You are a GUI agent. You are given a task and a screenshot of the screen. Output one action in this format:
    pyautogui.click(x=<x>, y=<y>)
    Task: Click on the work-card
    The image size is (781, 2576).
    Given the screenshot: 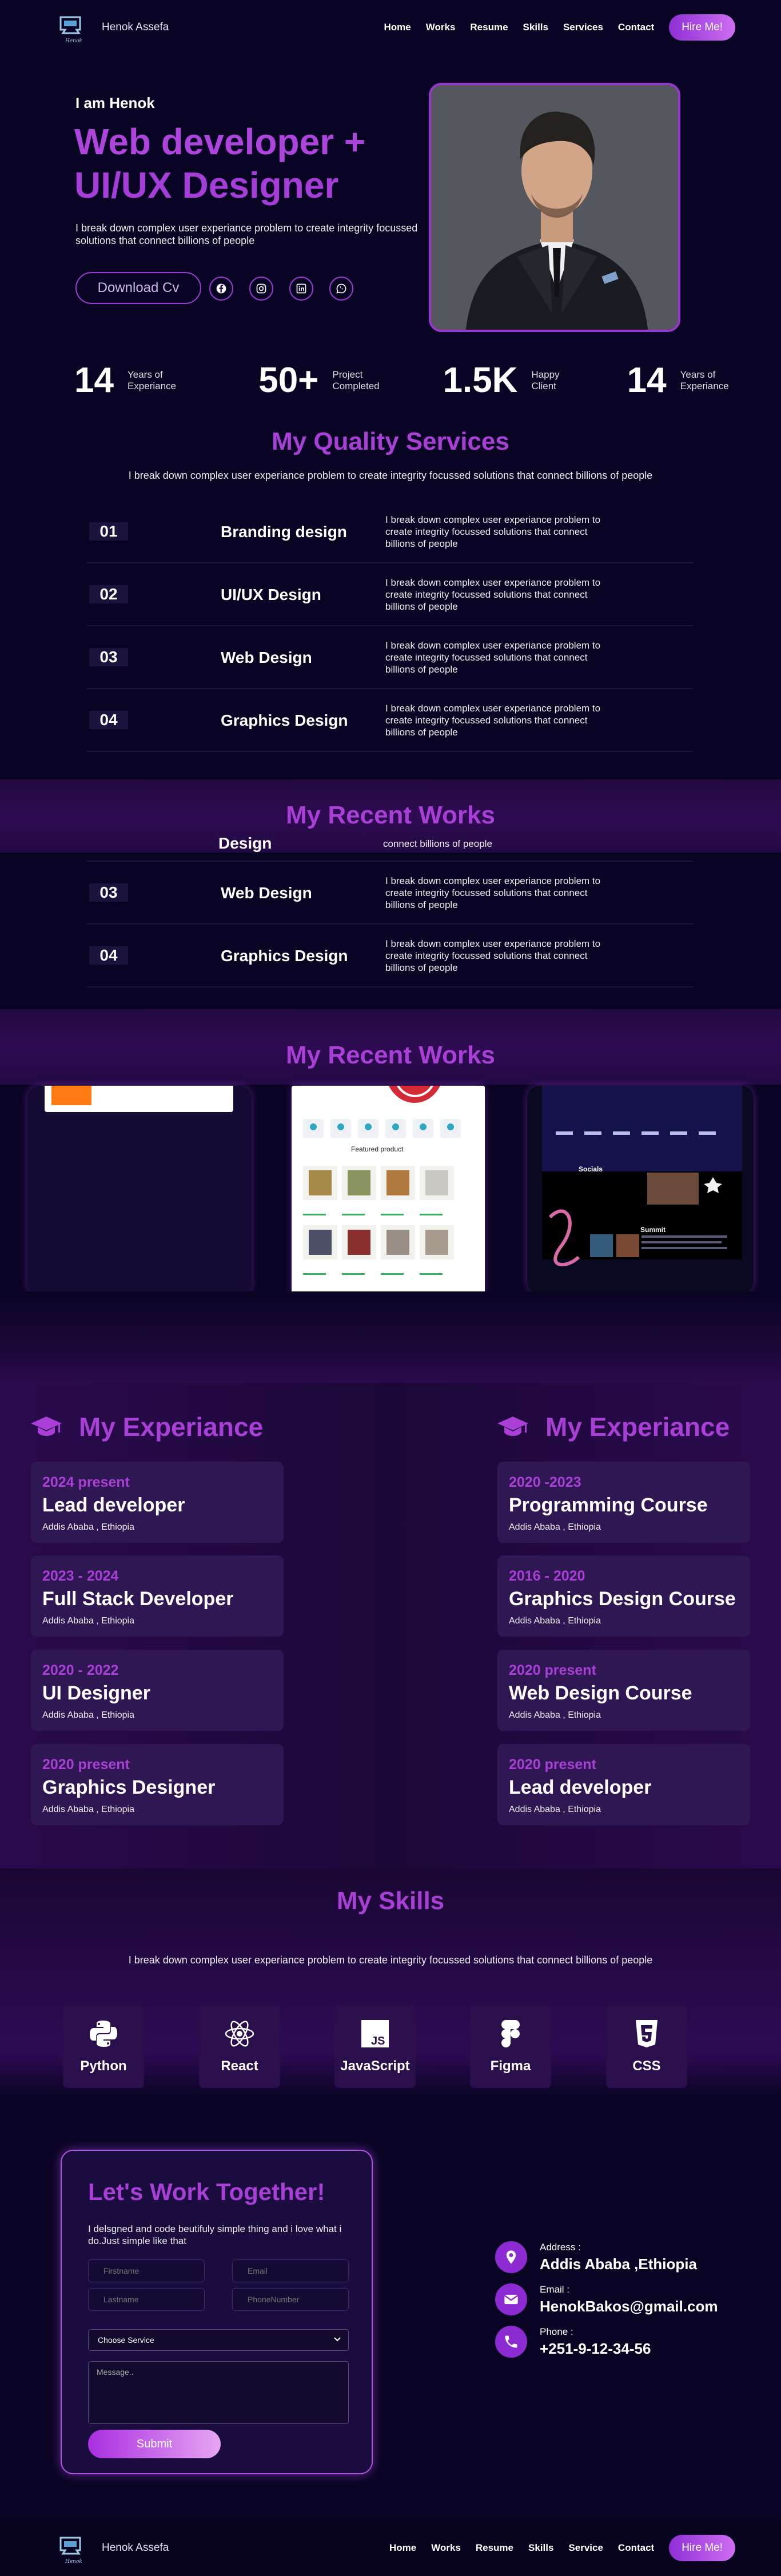 What is the action you would take?
    pyautogui.click(x=139, y=1191)
    